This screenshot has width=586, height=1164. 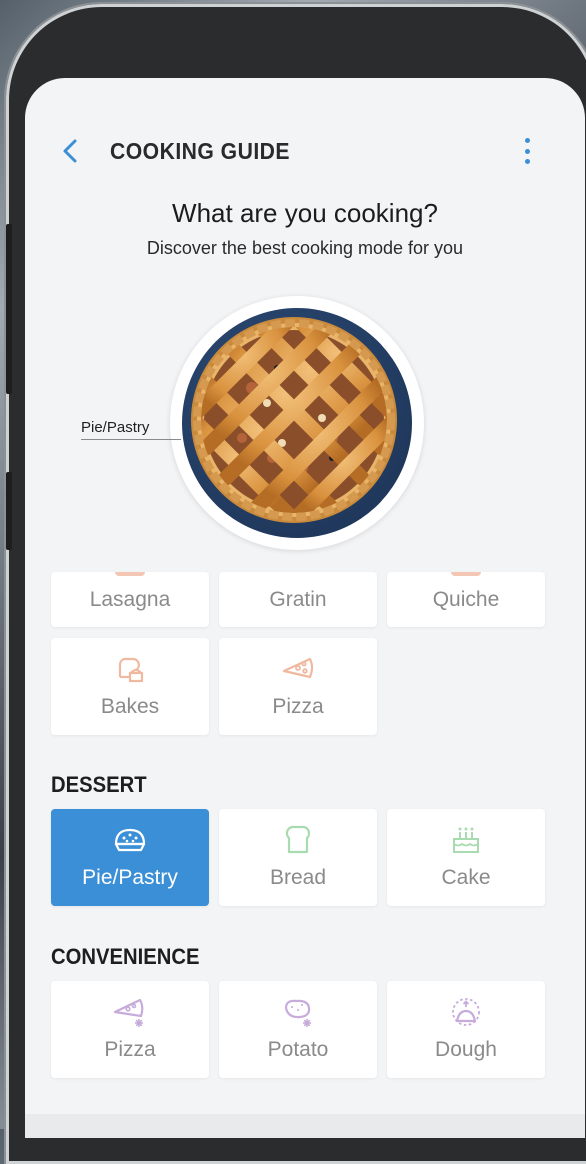 I want to click on pie-icon, so click(x=130, y=840).